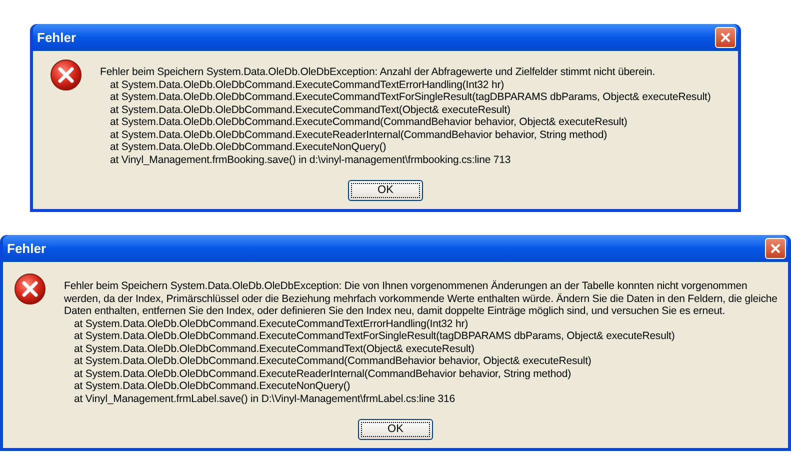 The image size is (791, 474). Describe the element at coordinates (378, 72) in the screenshot. I see `error-message: Fehler beim Speichern System.Data.OleDb.OleDbException: Anzahl der Abfragewerte und Zielfelder stimmt nicht überein.` at that location.